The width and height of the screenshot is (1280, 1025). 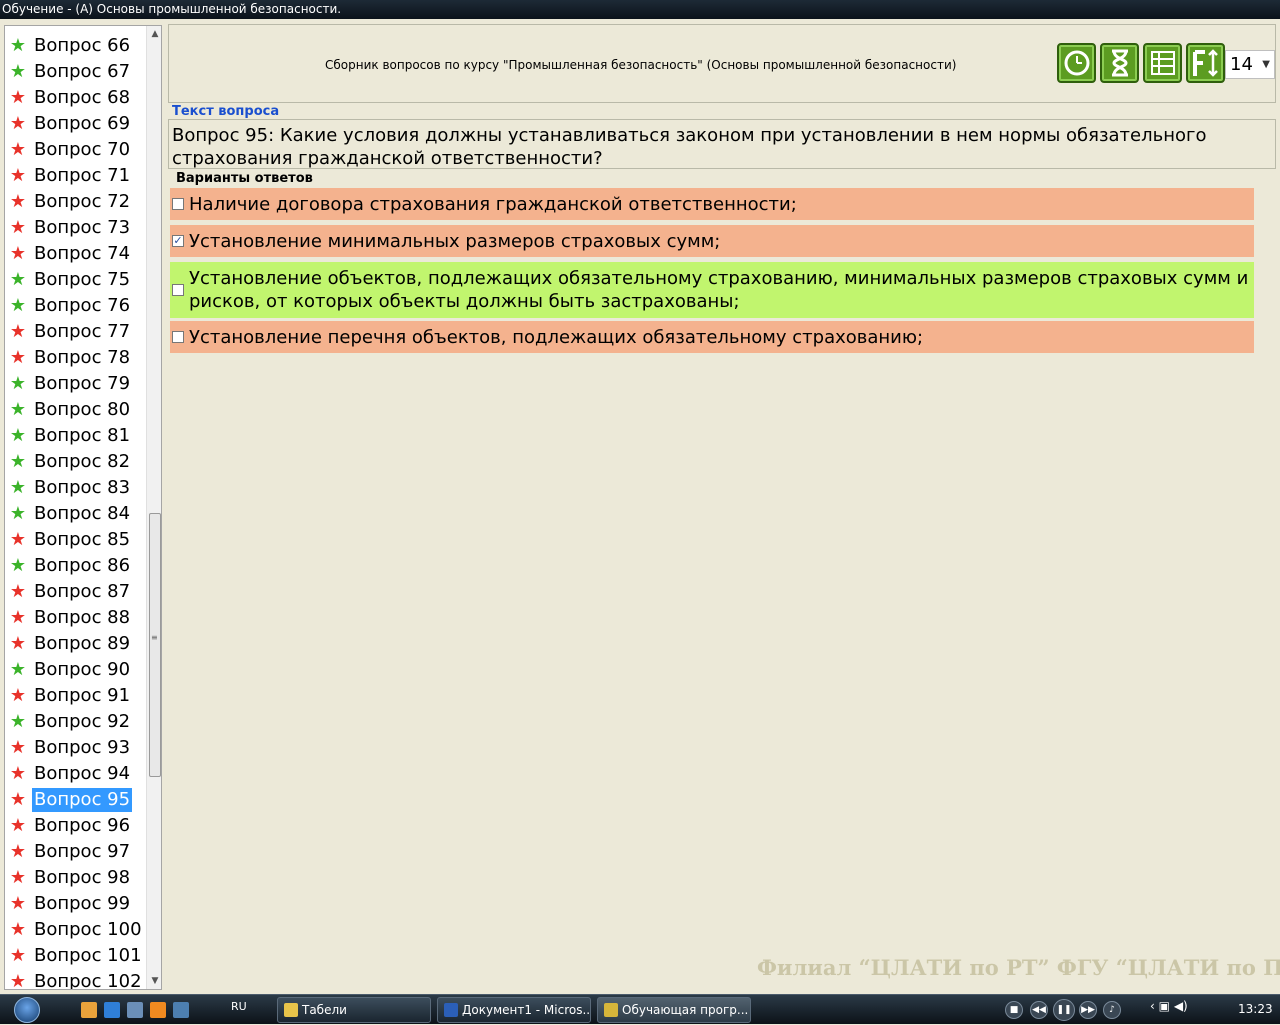 I want to click on scroll-thumb: ≡, so click(x=155, y=645).